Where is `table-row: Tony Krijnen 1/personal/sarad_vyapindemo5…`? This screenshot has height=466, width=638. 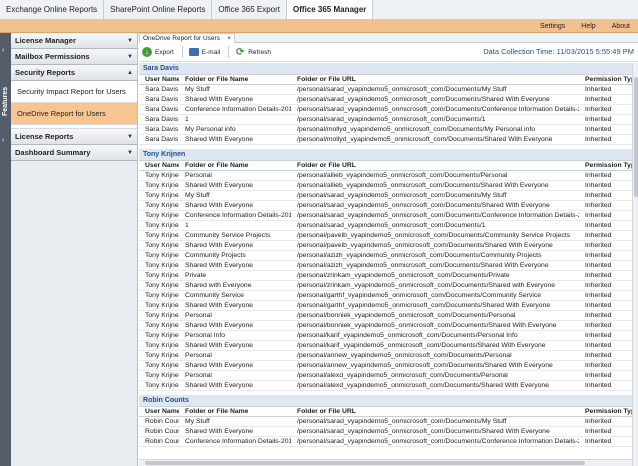
table-row: Tony Krijnen 1/personal/sarad_vyapindemo5… is located at coordinates (385, 226).